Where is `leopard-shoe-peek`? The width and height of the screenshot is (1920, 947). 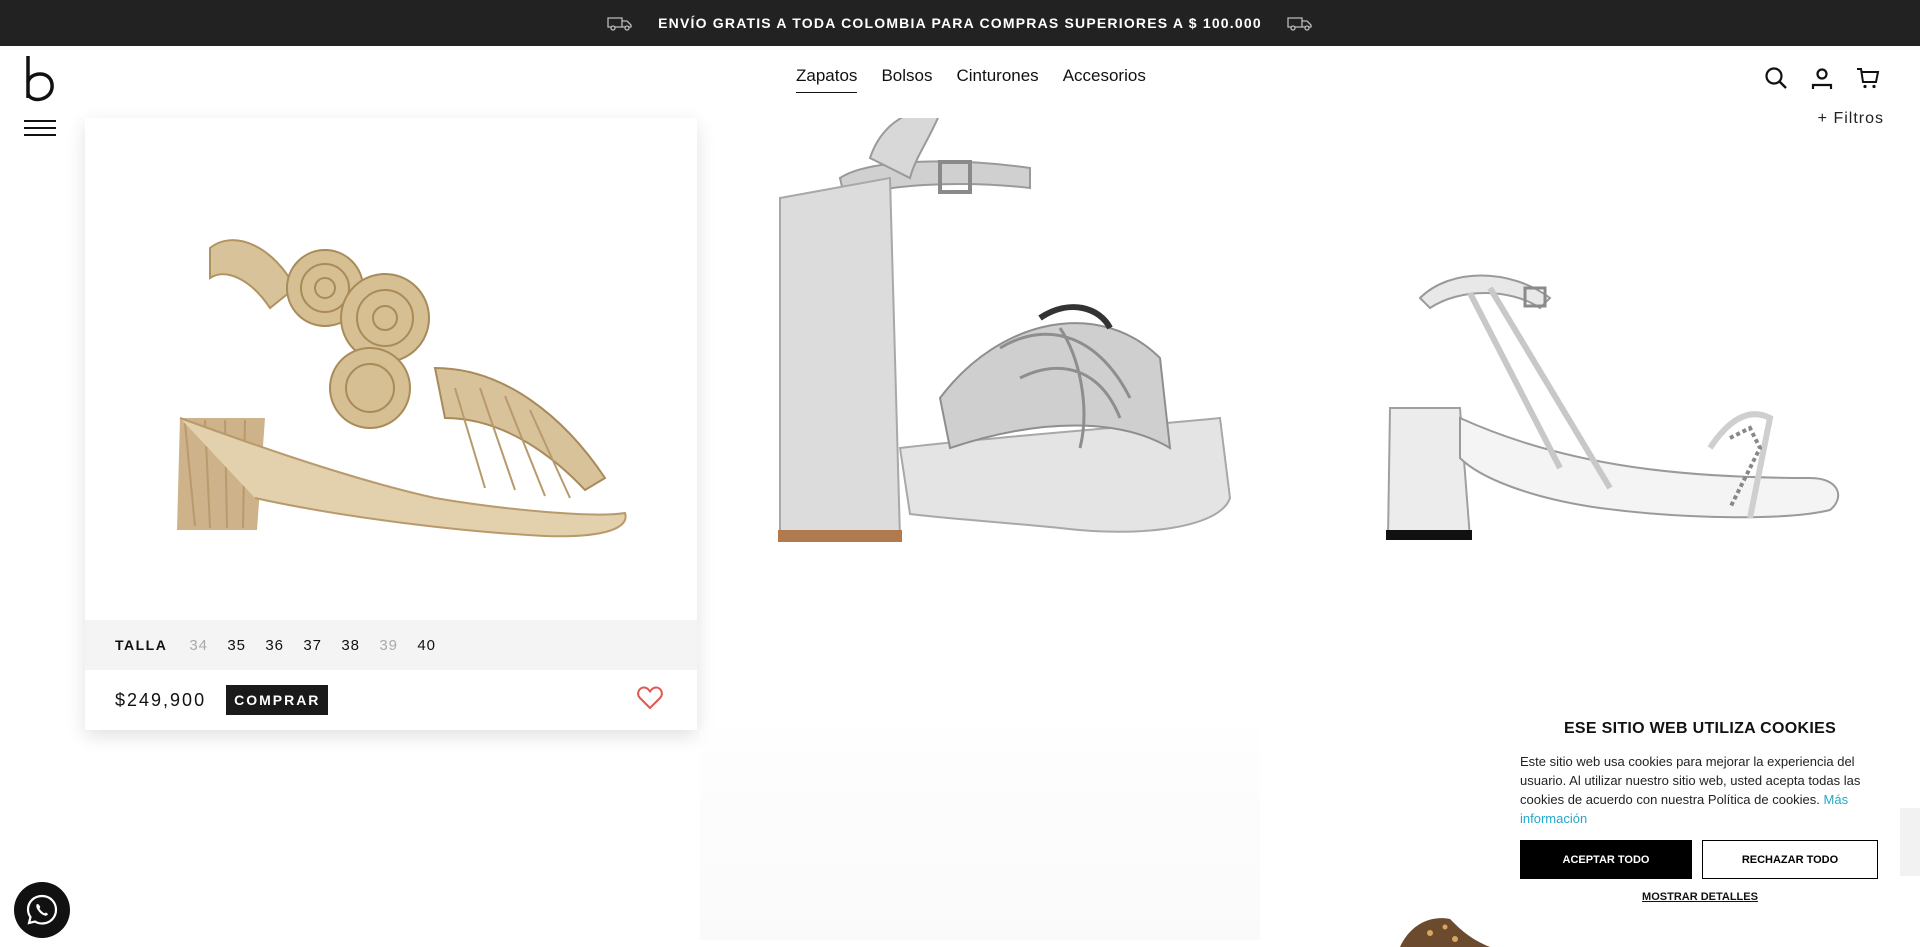 leopard-shoe-peek is located at coordinates (1445, 932).